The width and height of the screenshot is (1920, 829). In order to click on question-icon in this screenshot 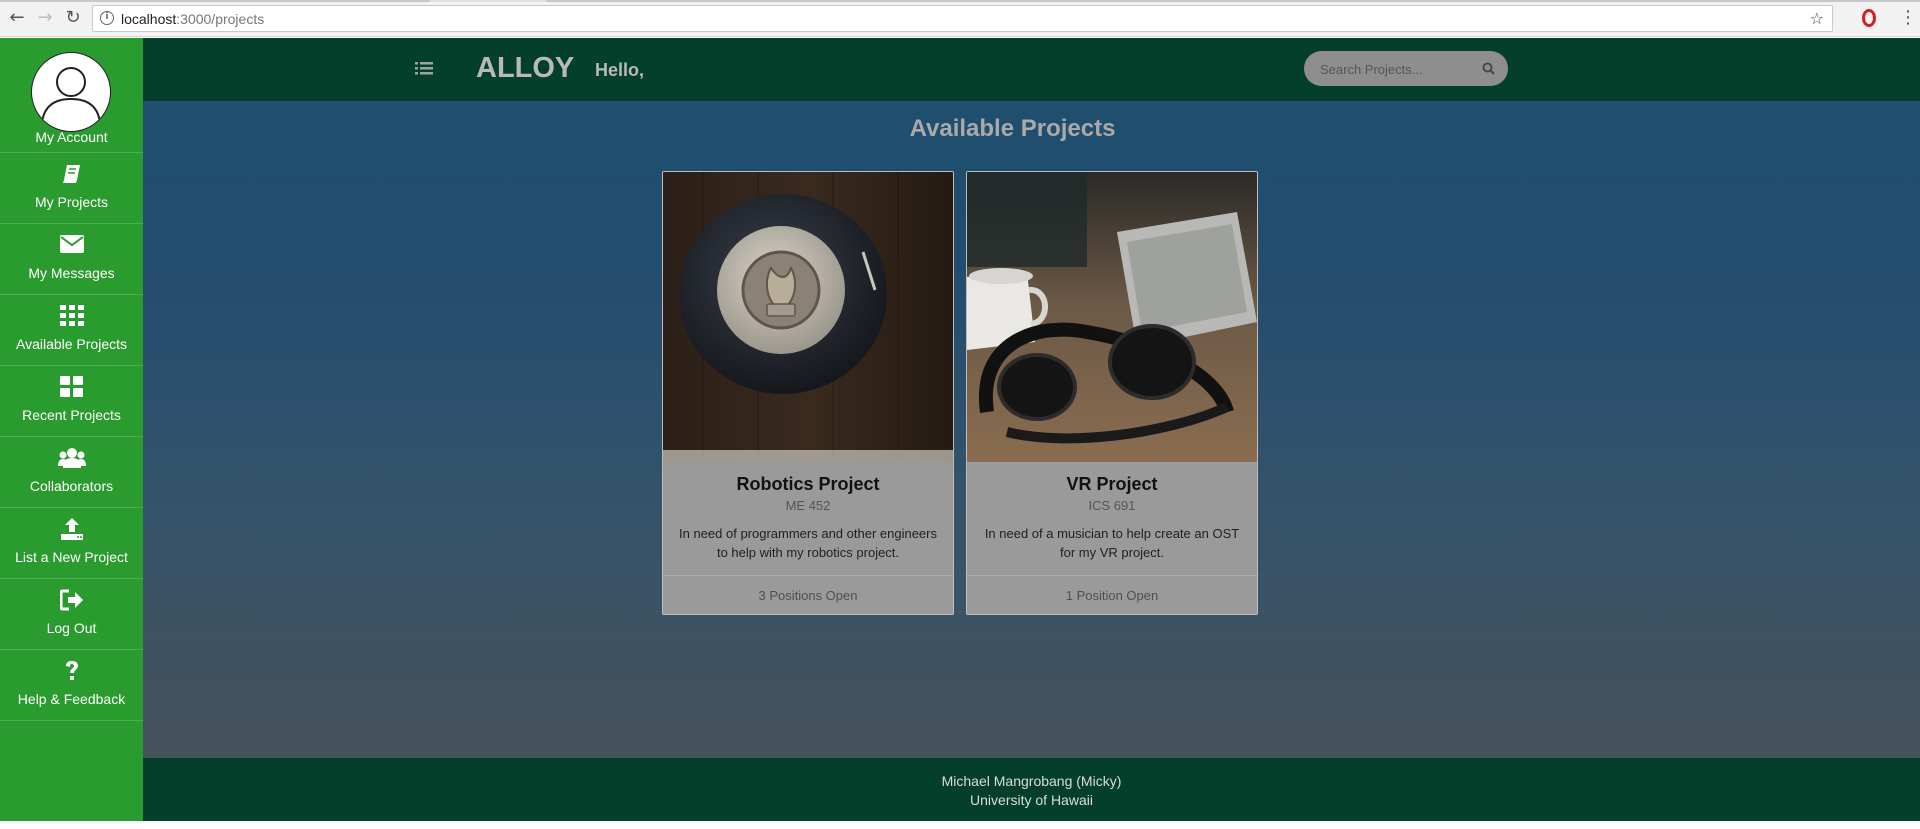, I will do `click(71, 670)`.